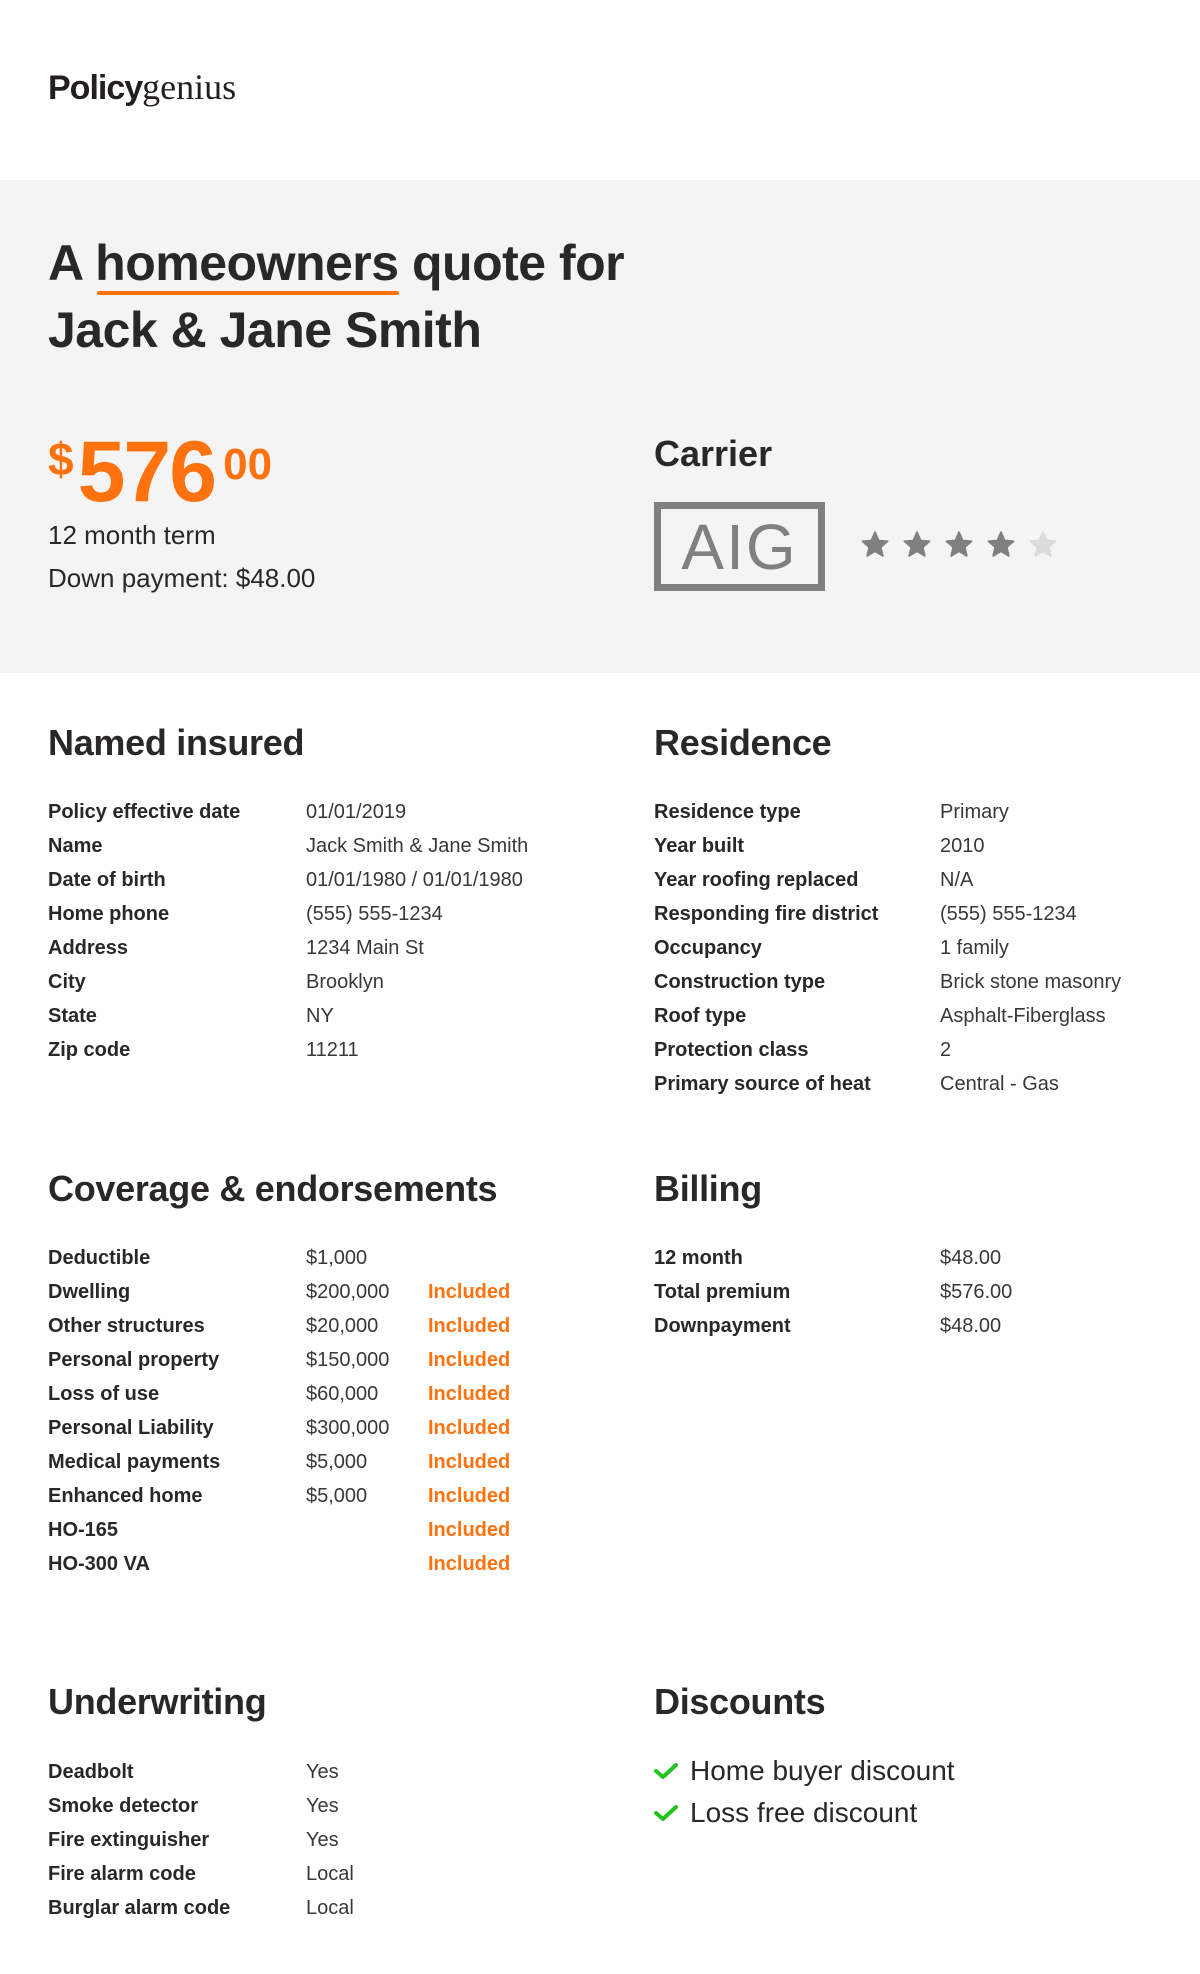 The height and width of the screenshot is (1974, 1200). I want to click on row-value: Brooklyn, so click(345, 982).